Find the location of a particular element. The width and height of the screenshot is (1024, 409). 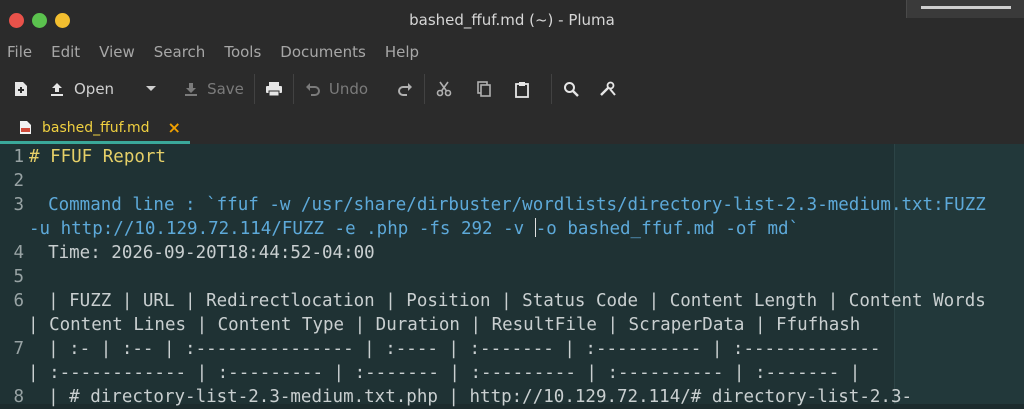

code-line: # FFUF Report is located at coordinates (97, 157).